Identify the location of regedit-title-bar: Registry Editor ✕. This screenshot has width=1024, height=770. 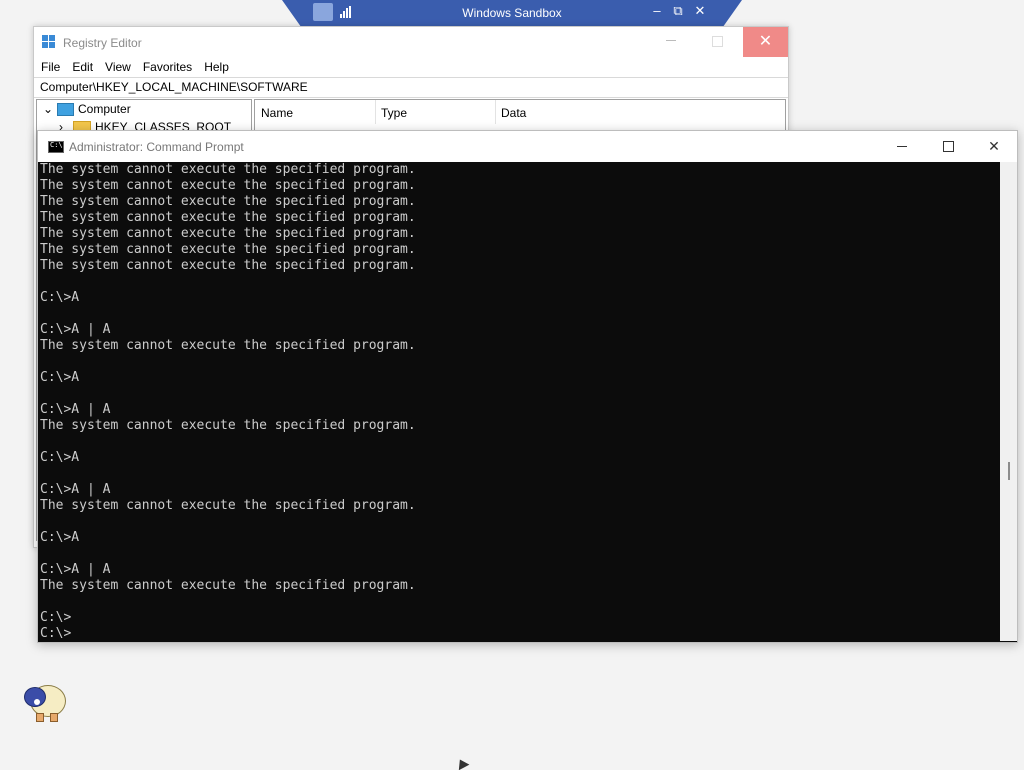
(411, 42).